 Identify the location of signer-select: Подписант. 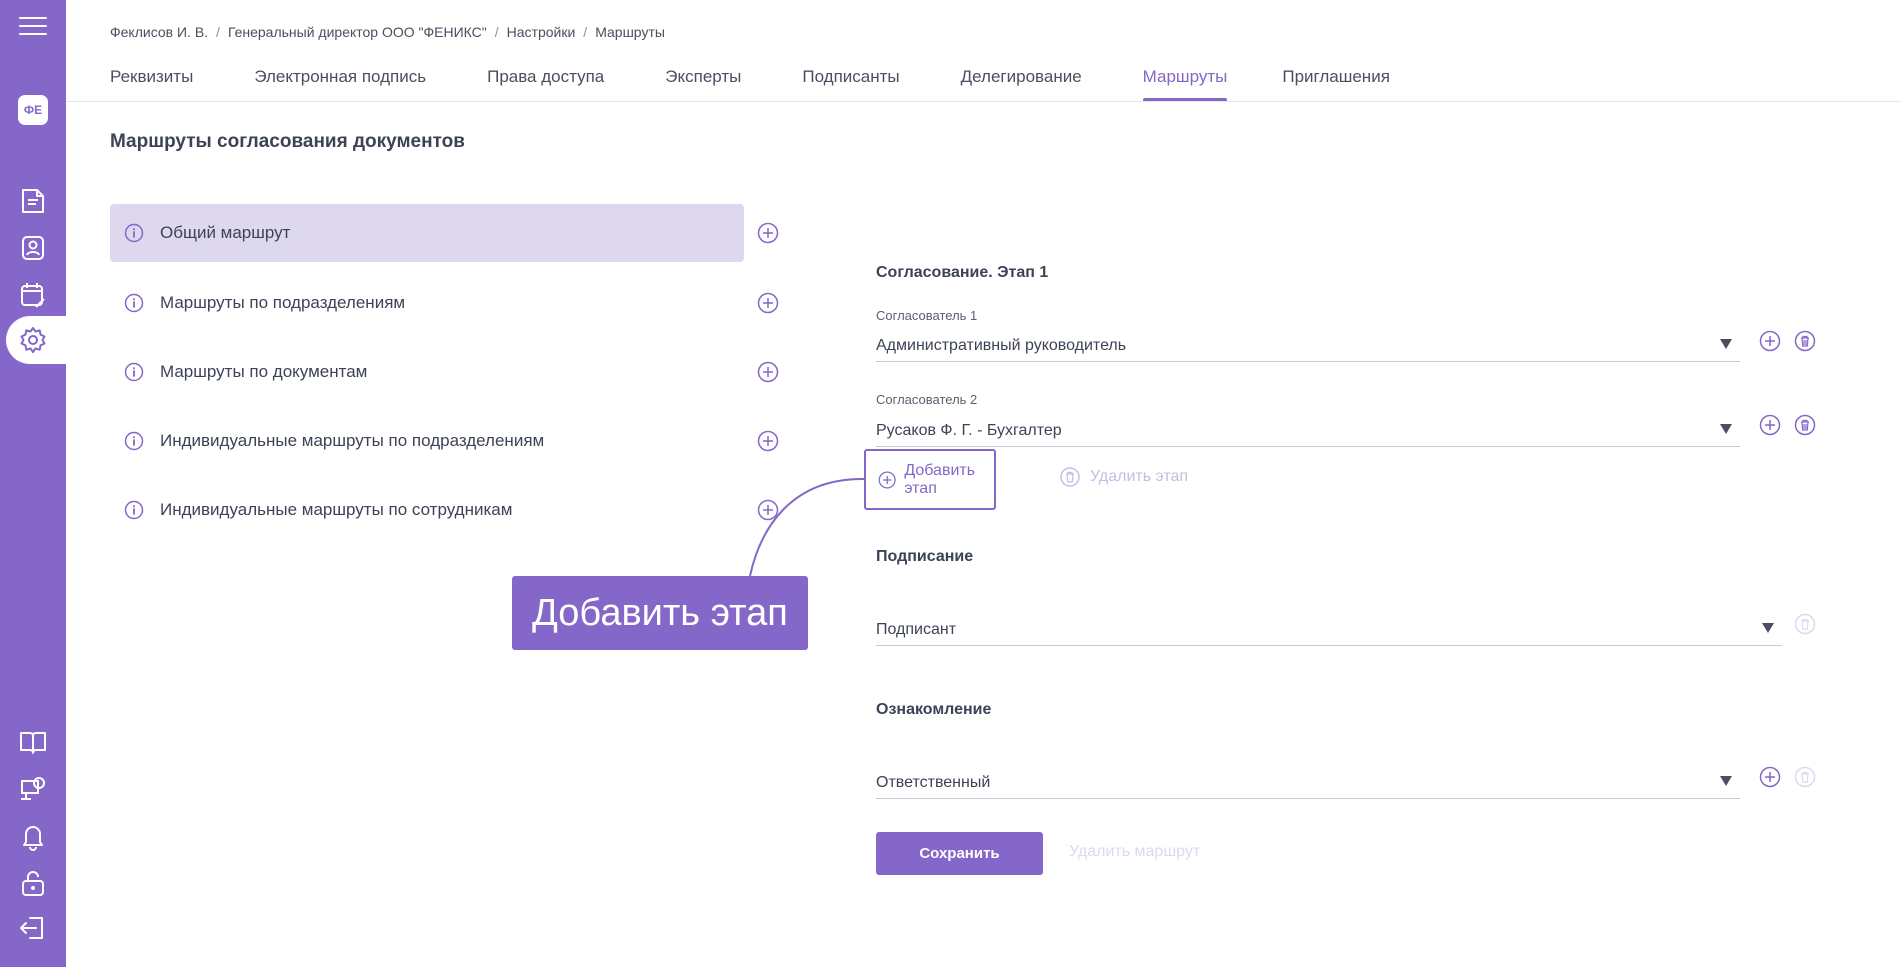
(1329, 630).